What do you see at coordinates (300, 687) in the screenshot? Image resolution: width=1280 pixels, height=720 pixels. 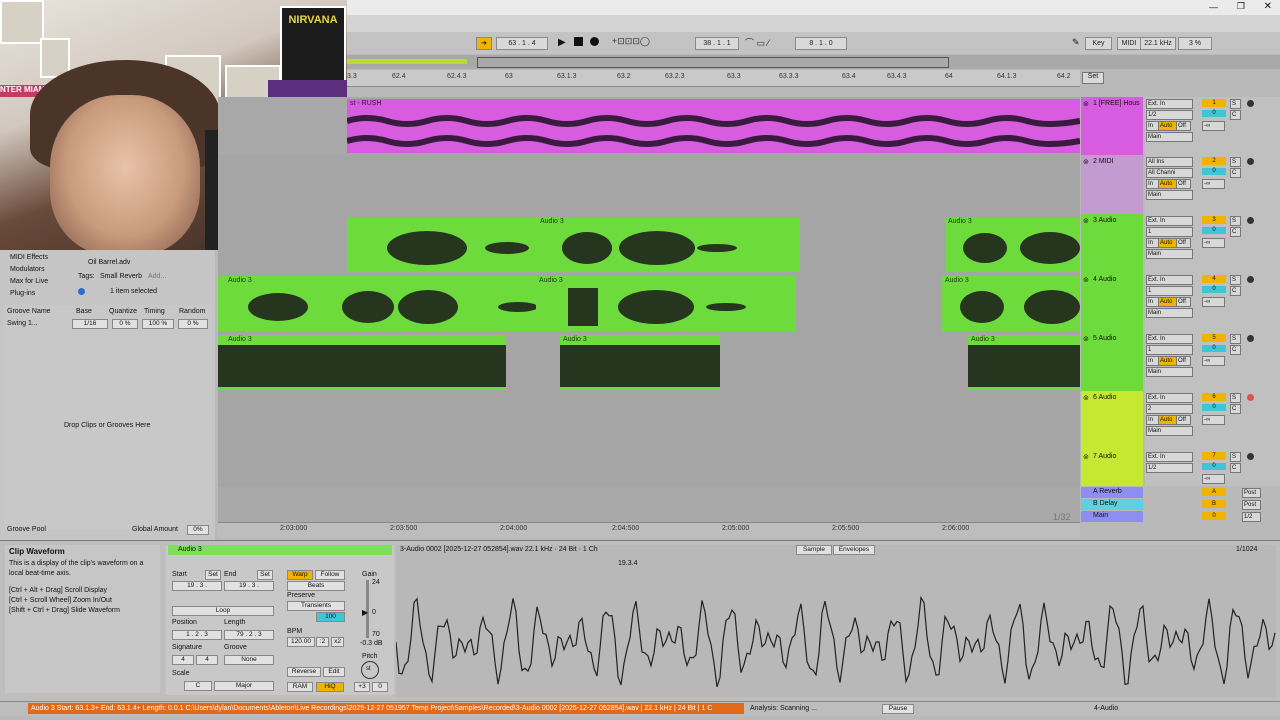 I see `ram-button: RAM` at bounding box center [300, 687].